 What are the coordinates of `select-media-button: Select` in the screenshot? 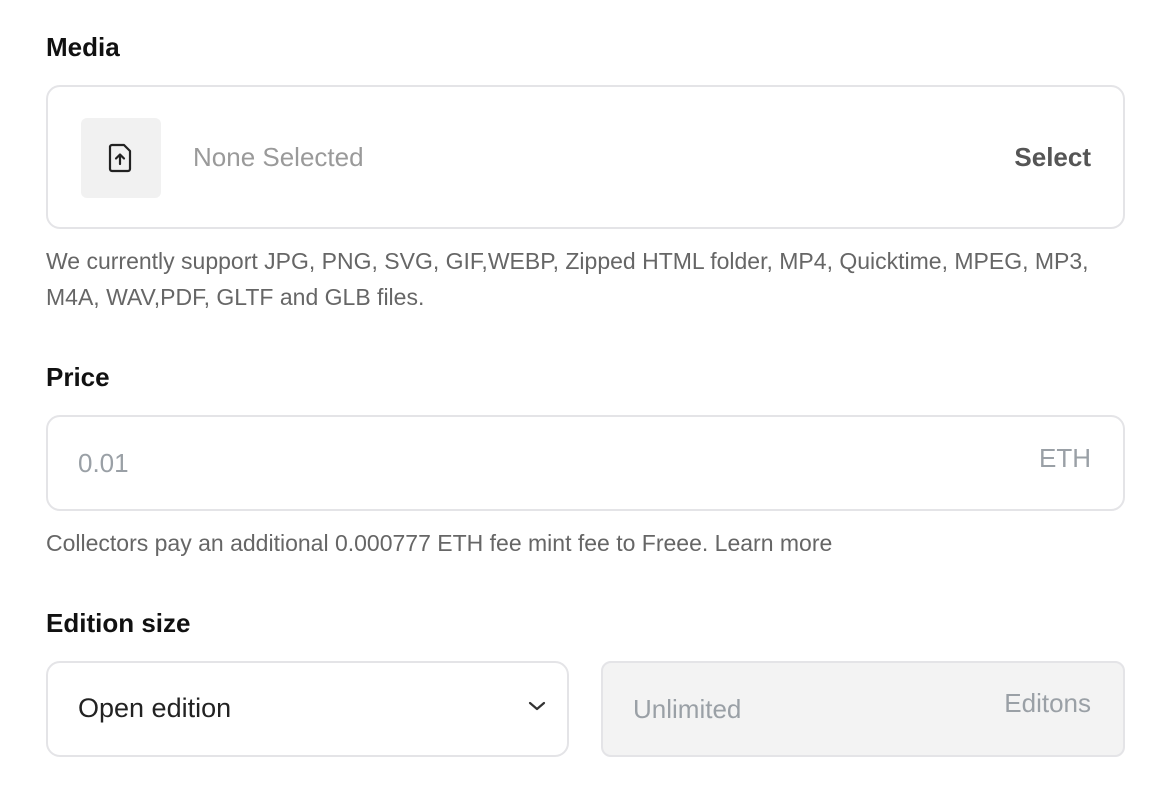 It's located at (1052, 157).